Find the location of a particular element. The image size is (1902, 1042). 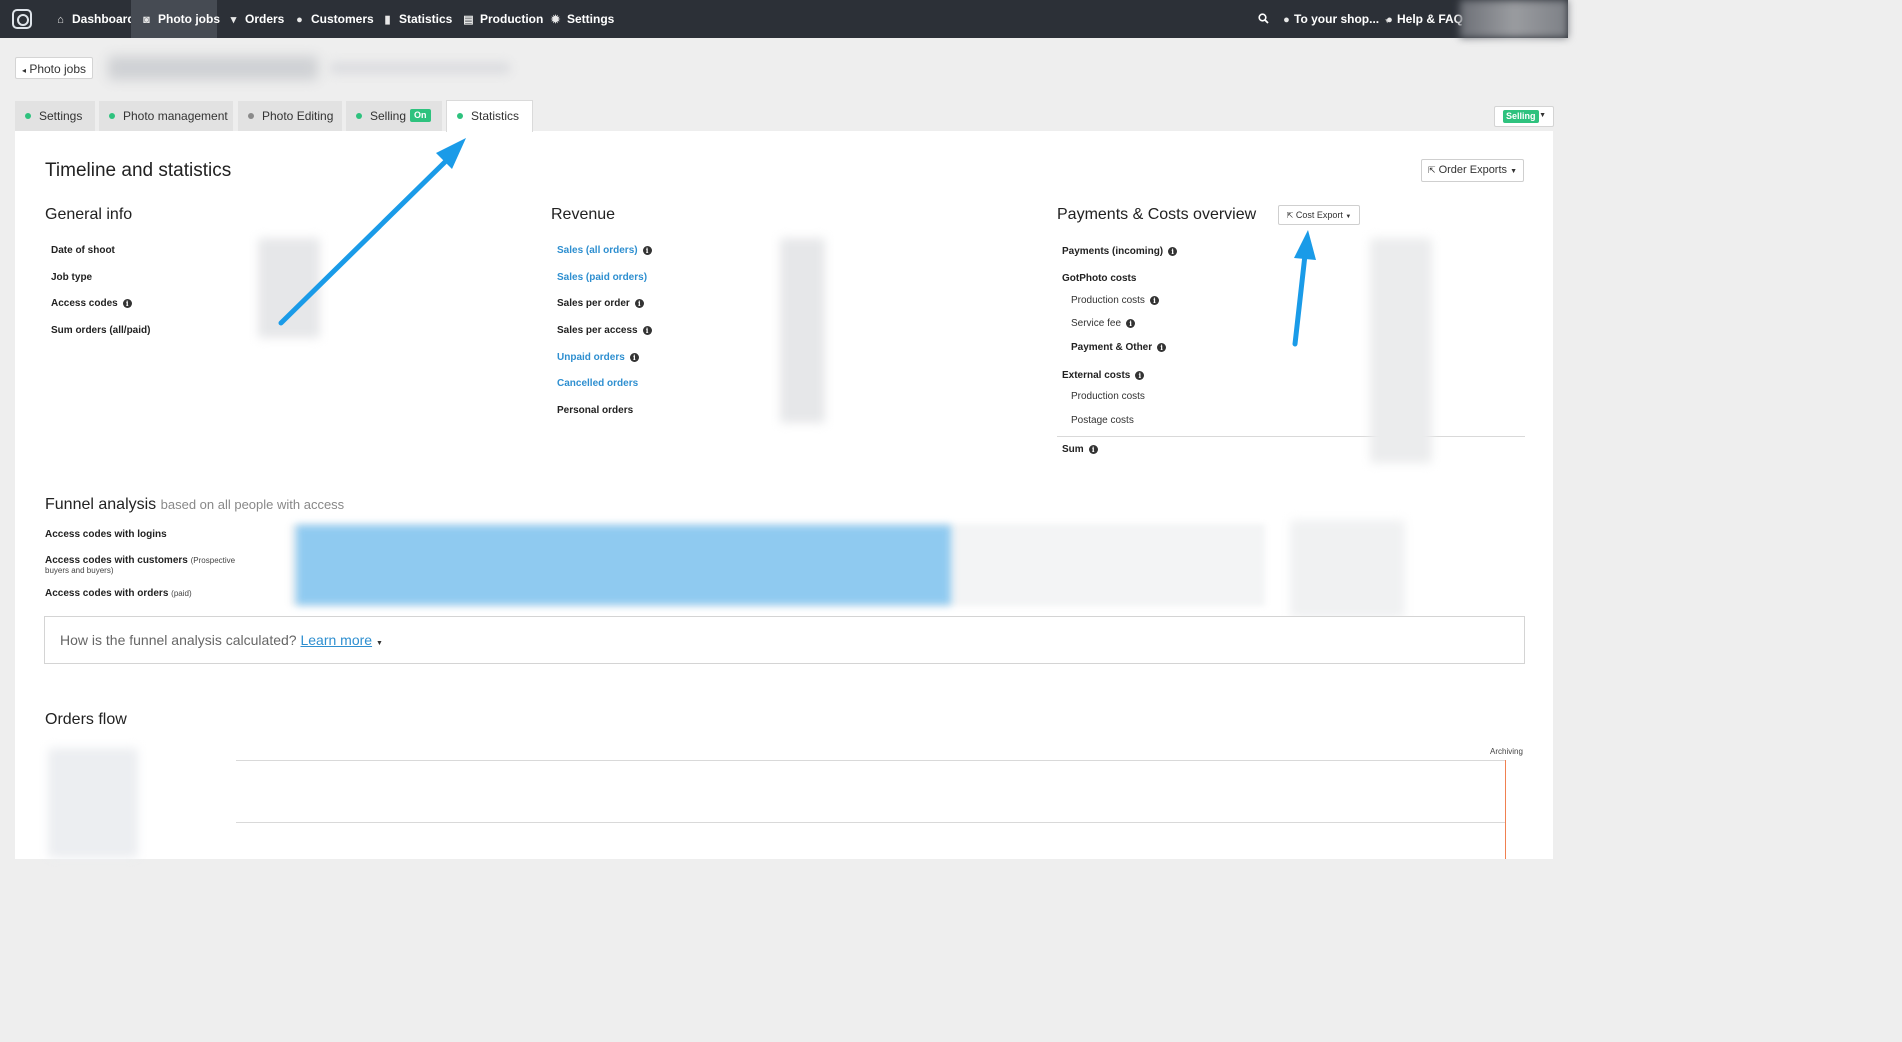

sales-all-text: Sales (all orders) is located at coordinates (597, 250).